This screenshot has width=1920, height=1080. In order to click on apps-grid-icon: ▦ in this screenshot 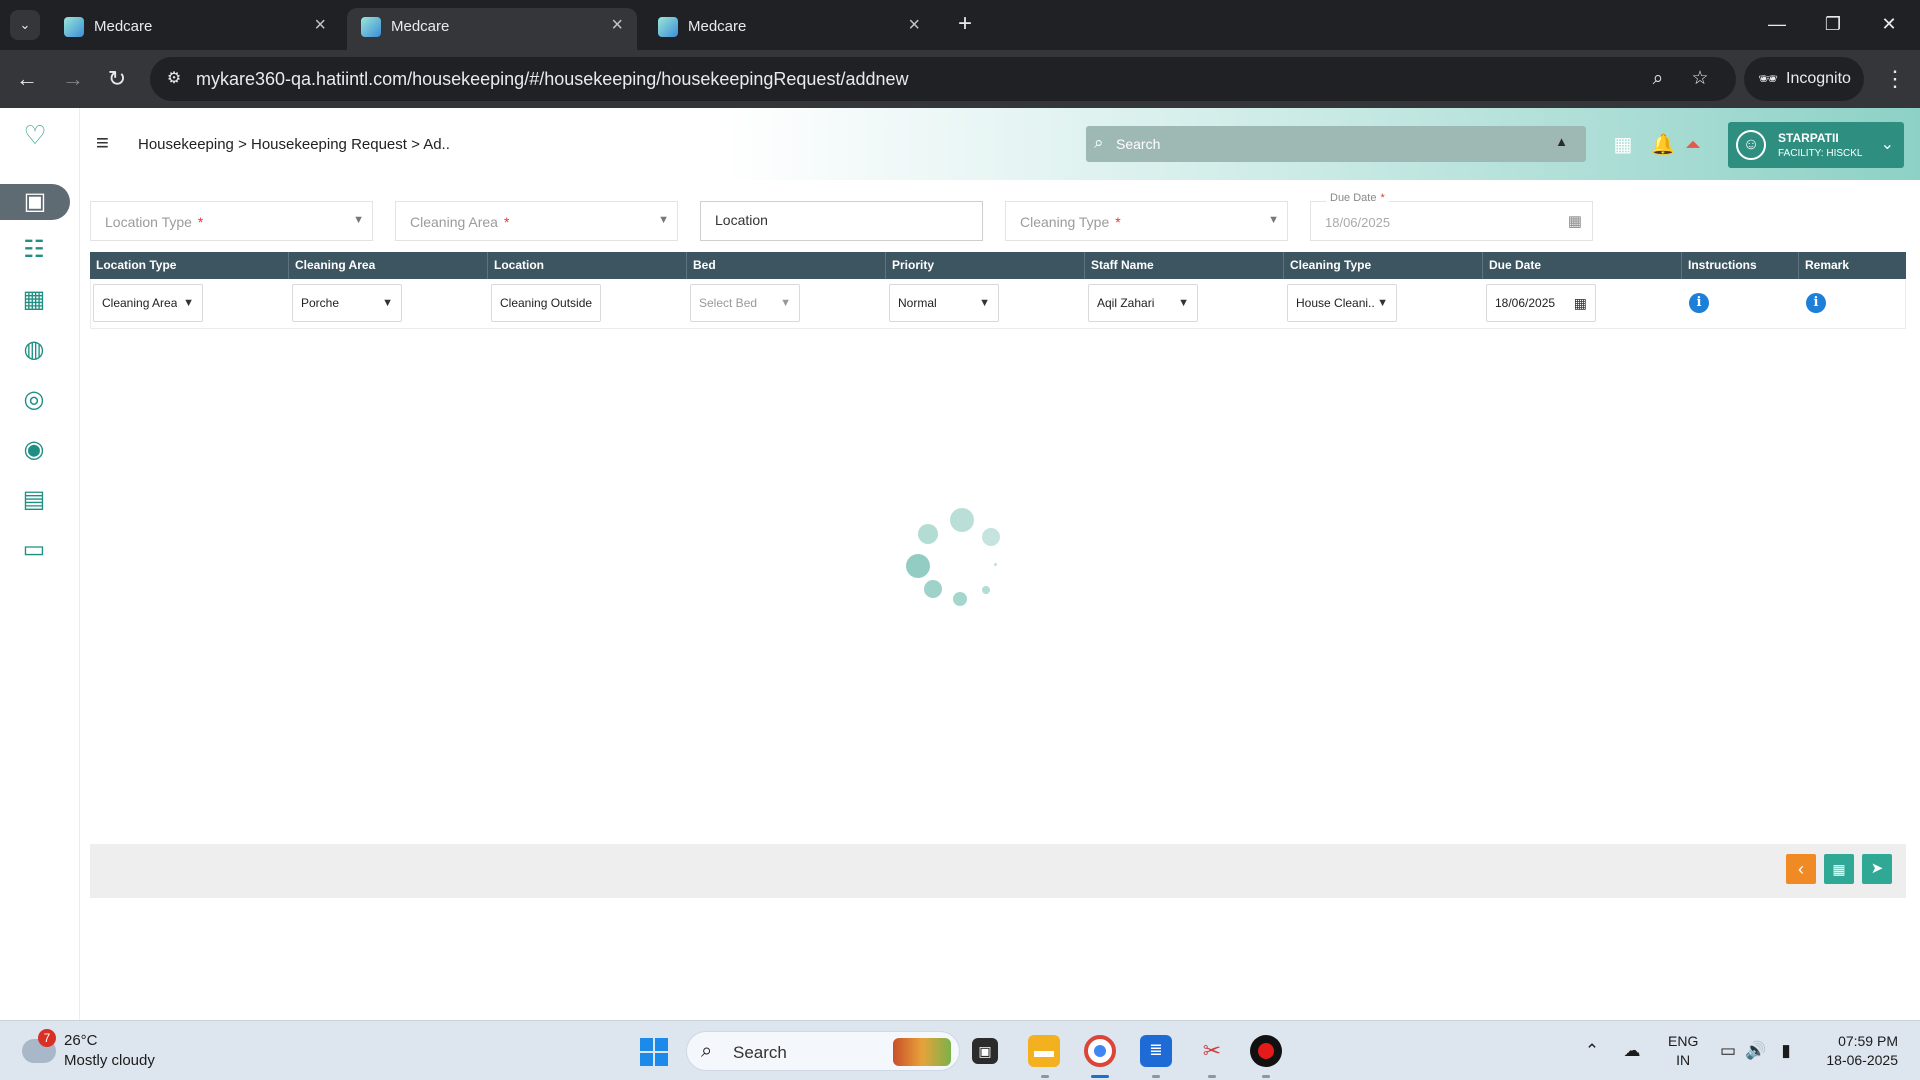, I will do `click(1623, 145)`.